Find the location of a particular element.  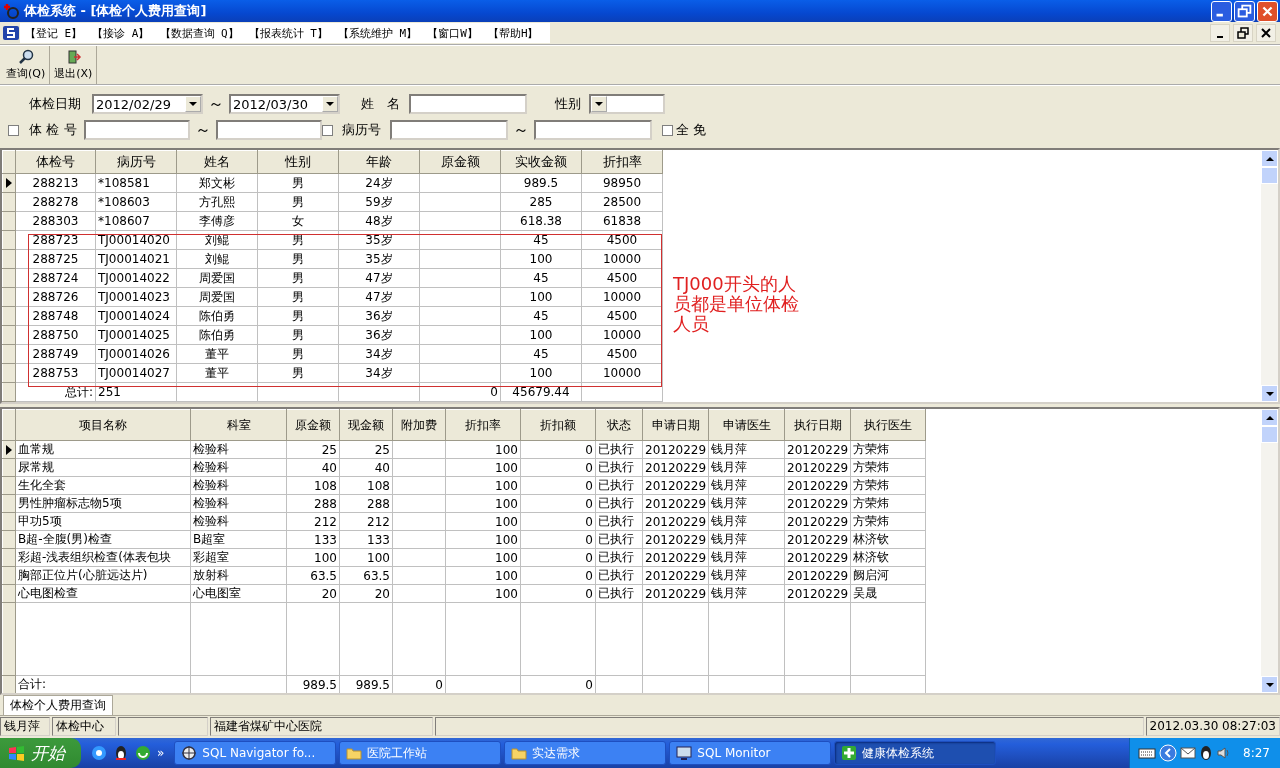

table-cell: 251 is located at coordinates (136, 392).